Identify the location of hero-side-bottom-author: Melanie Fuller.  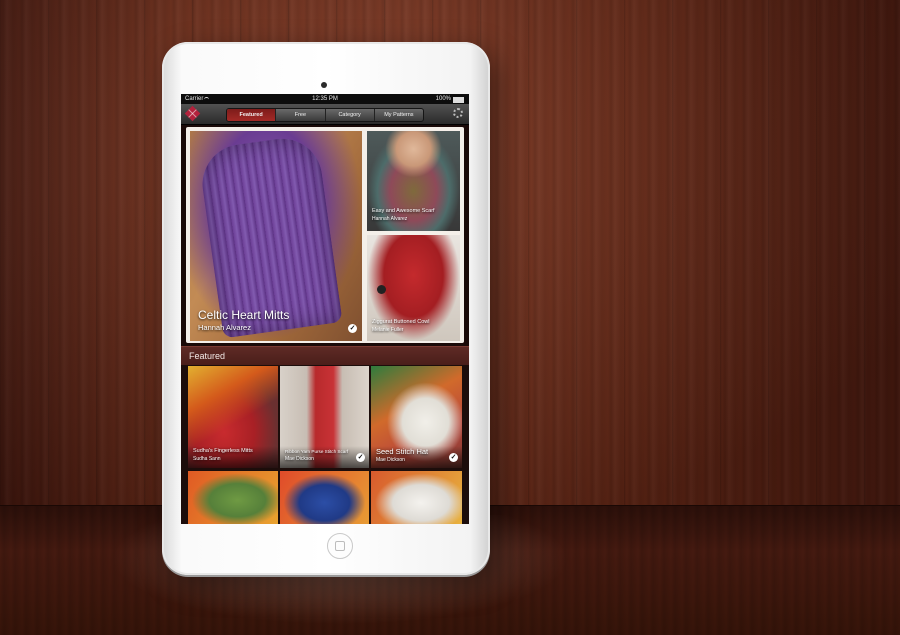
(388, 330).